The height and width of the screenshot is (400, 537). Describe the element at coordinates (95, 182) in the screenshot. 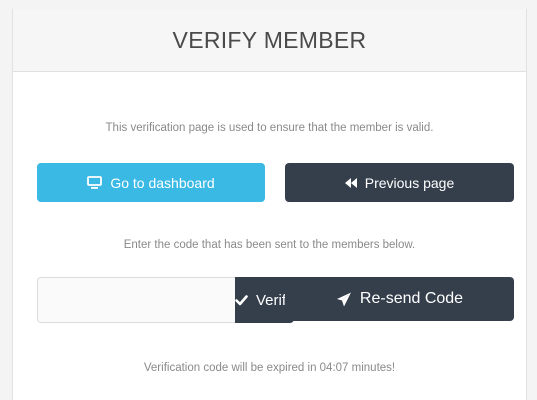

I see `monitor-icon` at that location.